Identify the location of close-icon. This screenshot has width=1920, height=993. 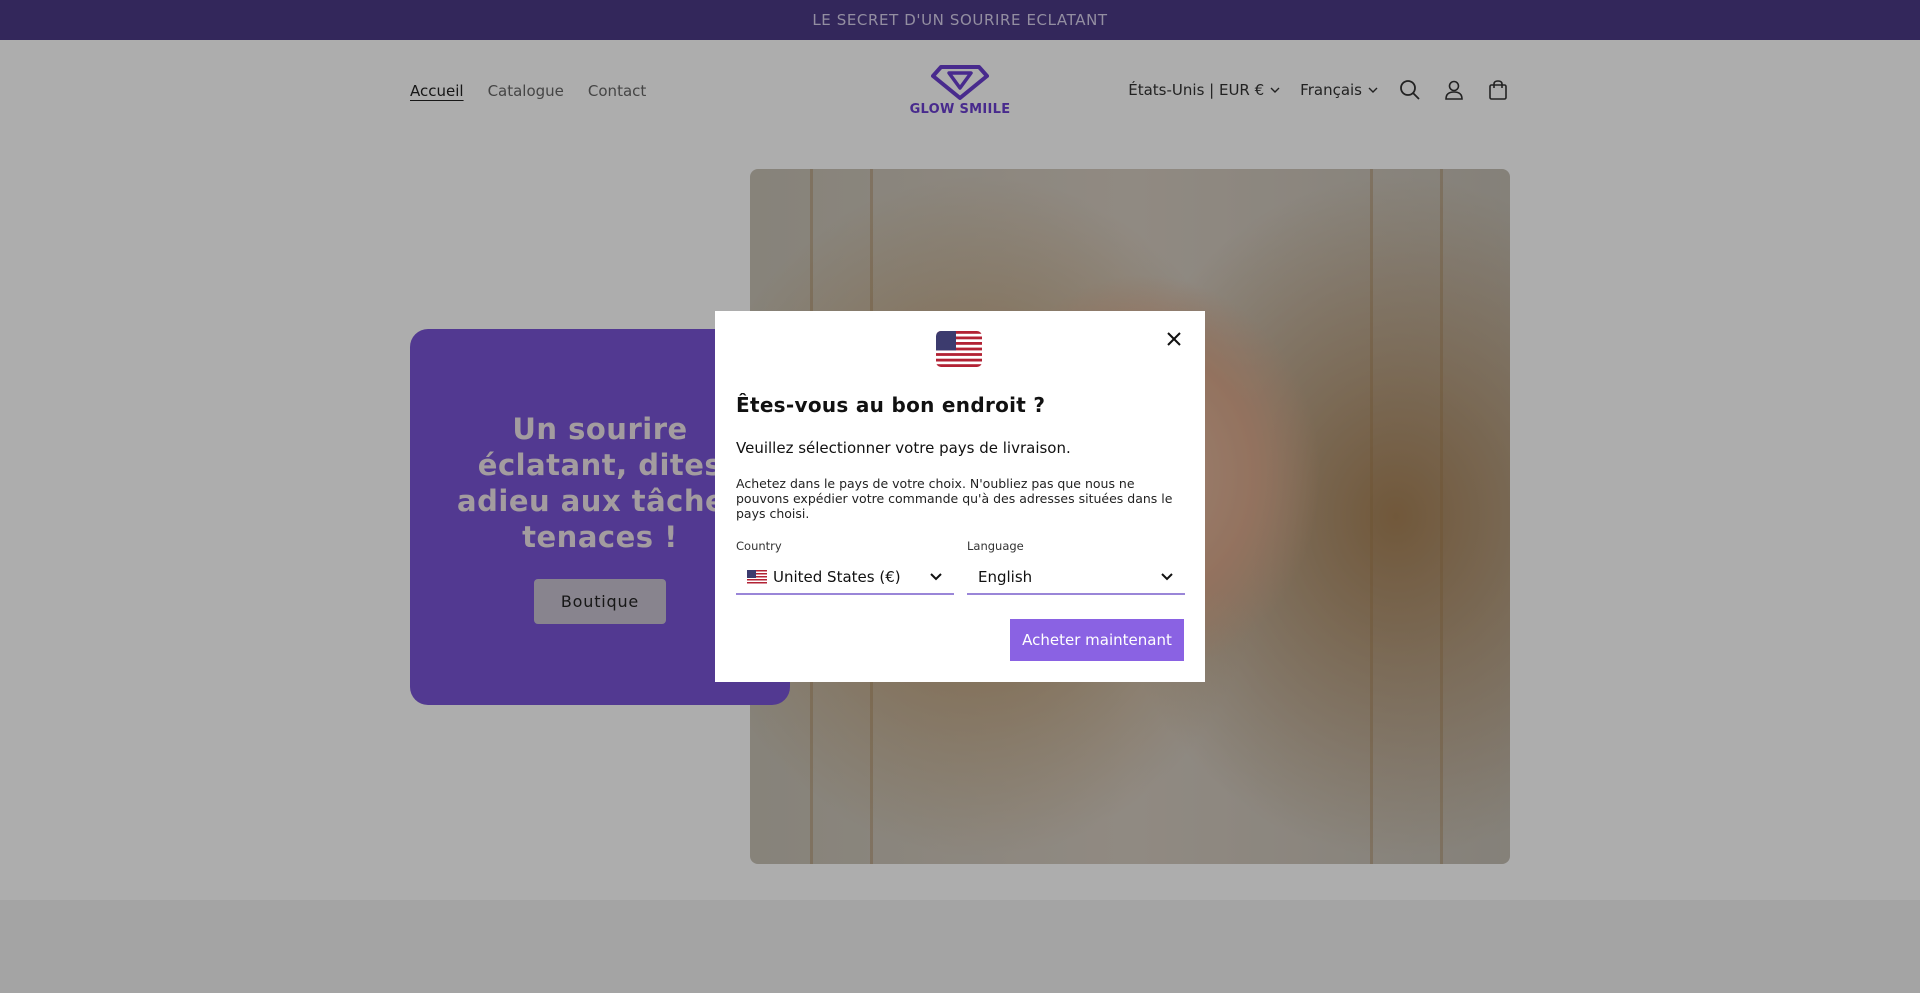
(1174, 339).